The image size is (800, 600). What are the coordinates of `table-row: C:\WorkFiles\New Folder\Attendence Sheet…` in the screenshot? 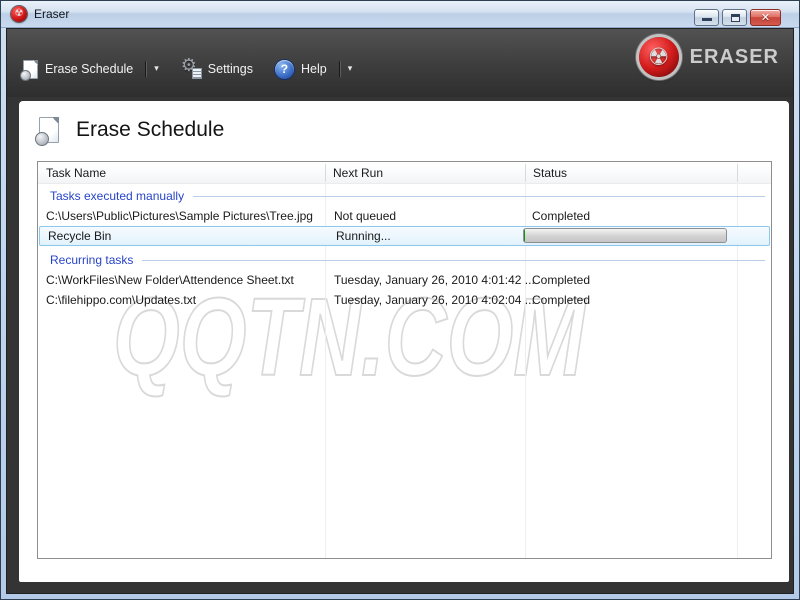 It's located at (404, 280).